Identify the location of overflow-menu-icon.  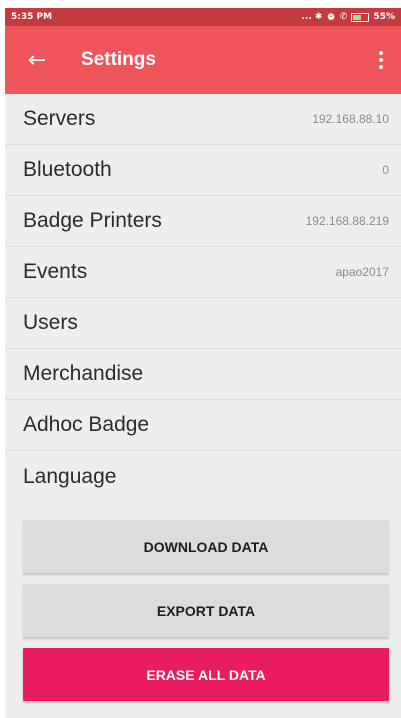
(381, 60).